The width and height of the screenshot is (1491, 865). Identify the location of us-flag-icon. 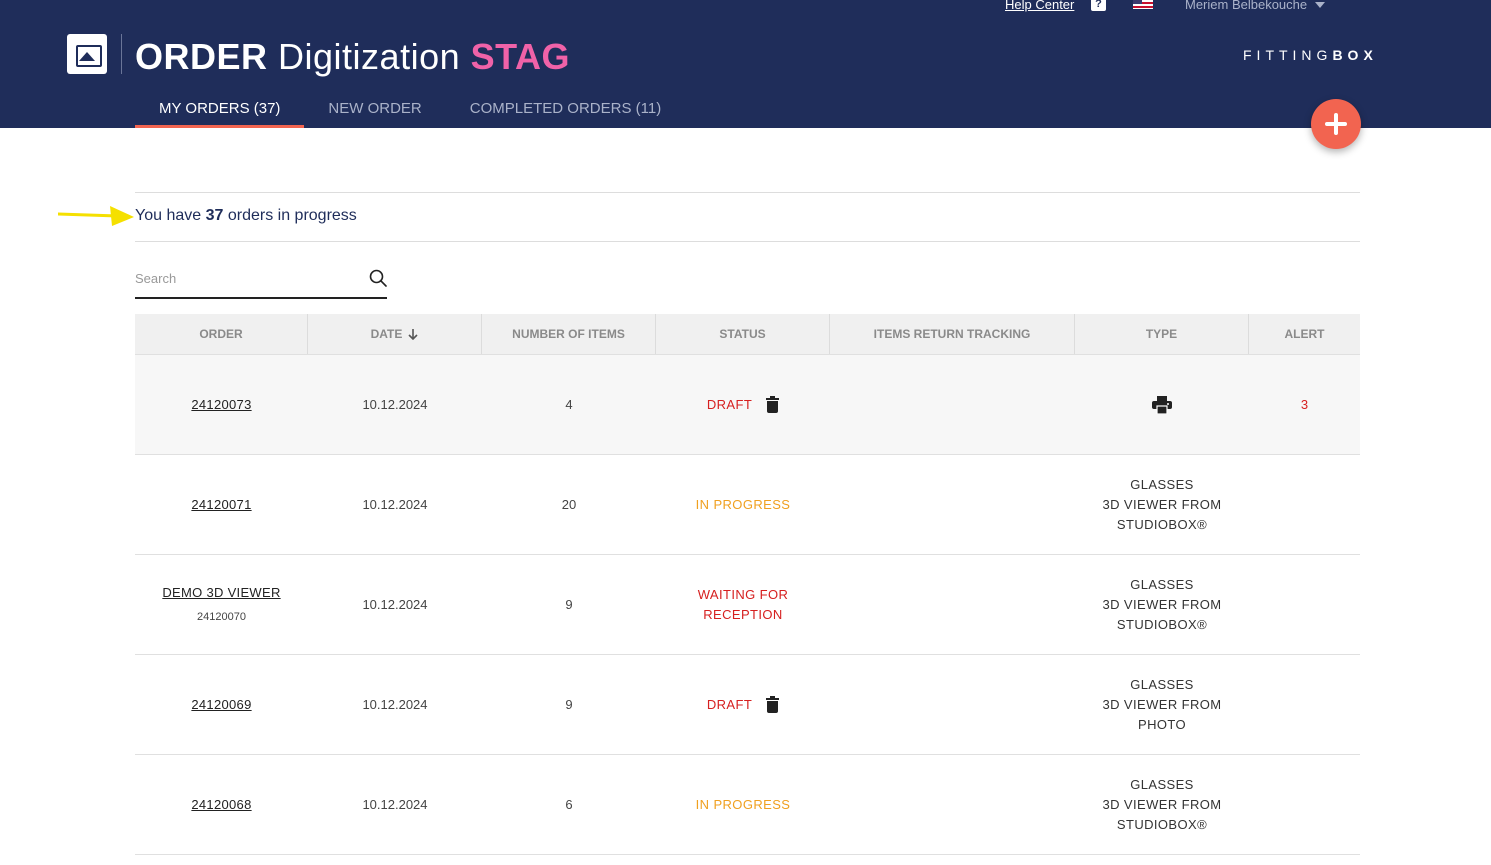
(1143, 4).